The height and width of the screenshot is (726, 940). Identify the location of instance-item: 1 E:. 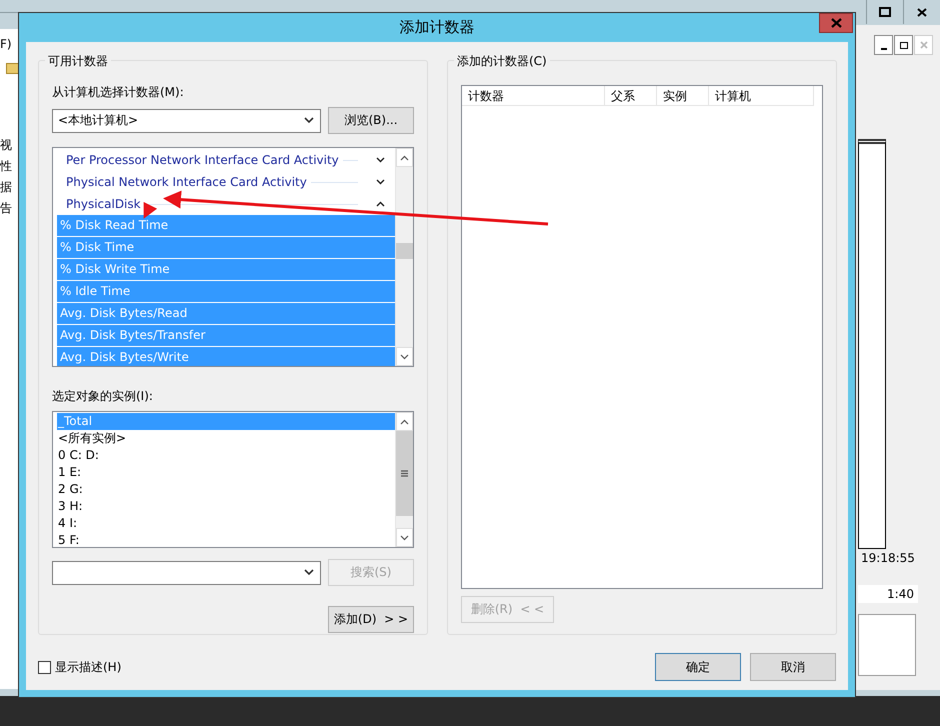
(226, 472).